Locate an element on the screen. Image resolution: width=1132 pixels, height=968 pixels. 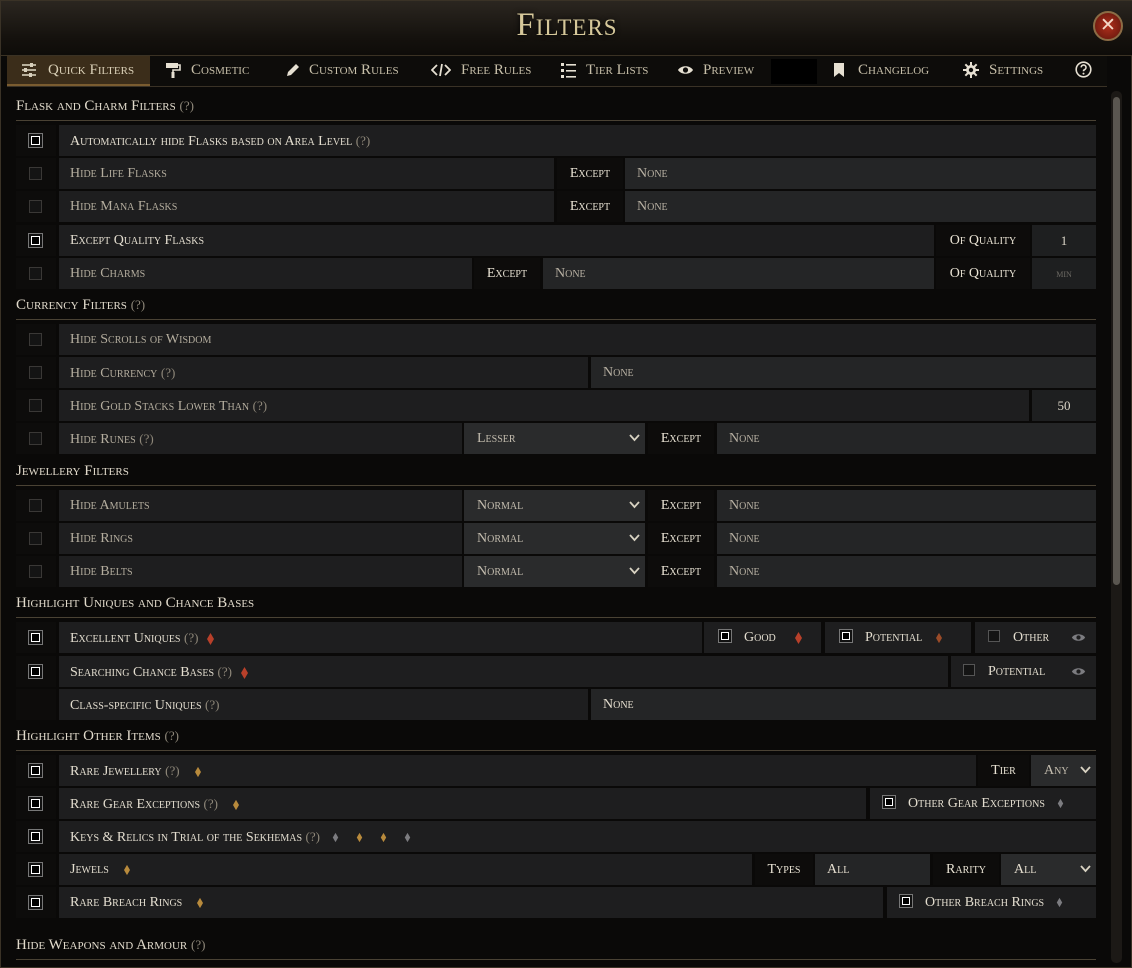
section-uniques: Highlight Uniques and Chance Bases is located at coordinates (556, 605).